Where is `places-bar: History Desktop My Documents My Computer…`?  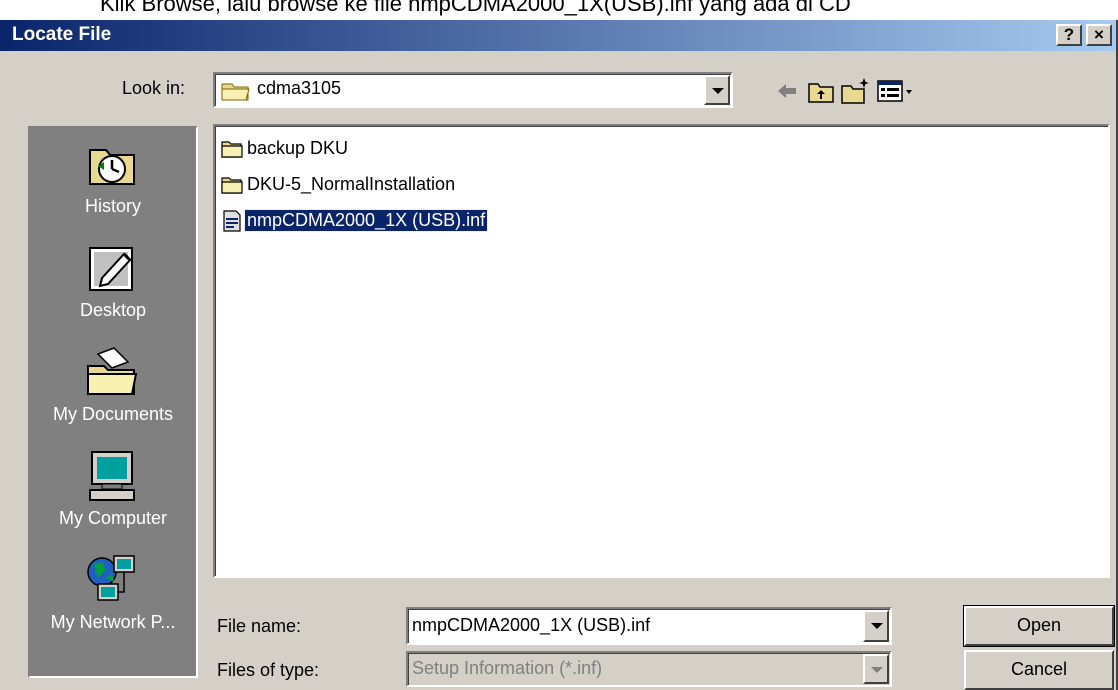
places-bar: History Desktop My Documents My Computer… is located at coordinates (113, 402).